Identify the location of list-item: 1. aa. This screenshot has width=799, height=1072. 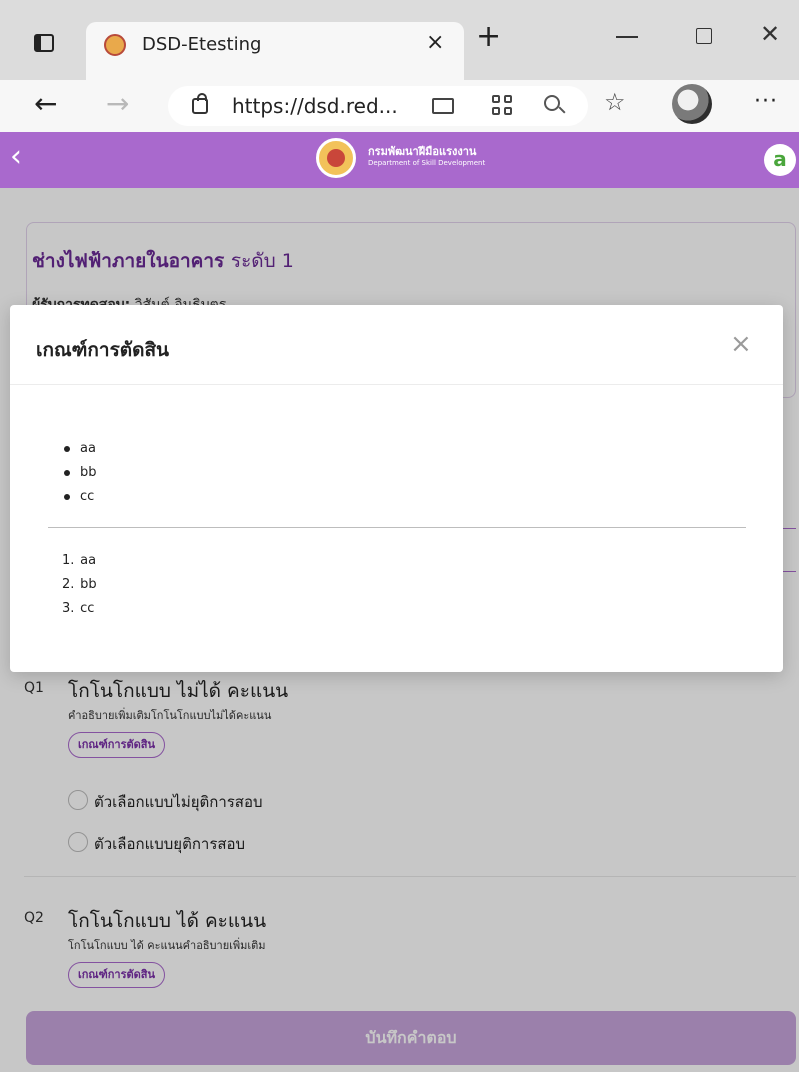
(79, 561).